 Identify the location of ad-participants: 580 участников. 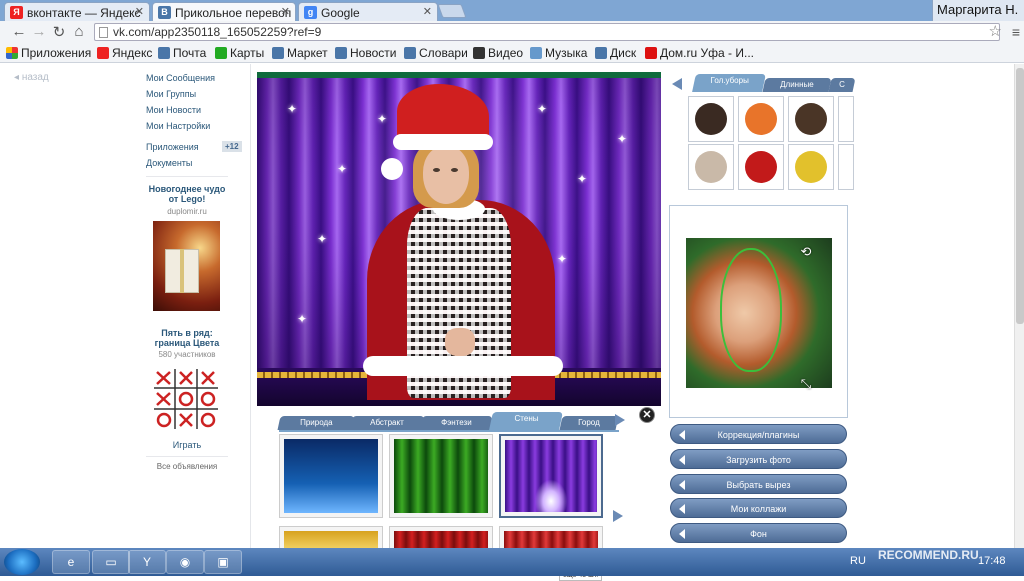
(187, 354).